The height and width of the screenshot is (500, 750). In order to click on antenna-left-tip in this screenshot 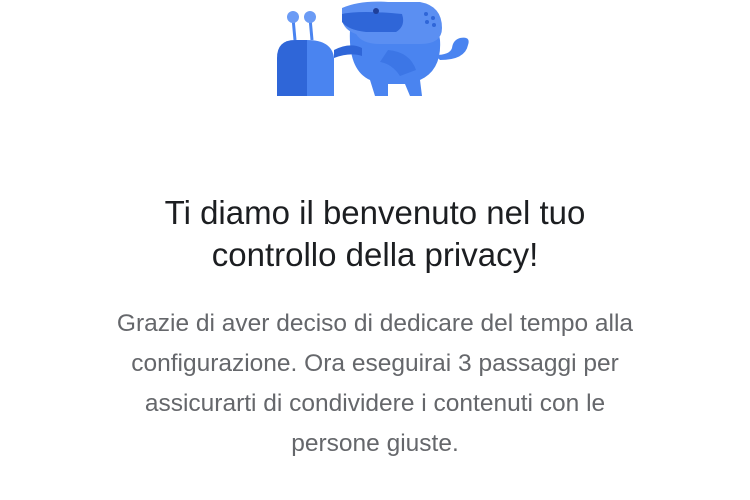, I will do `click(293, 17)`.